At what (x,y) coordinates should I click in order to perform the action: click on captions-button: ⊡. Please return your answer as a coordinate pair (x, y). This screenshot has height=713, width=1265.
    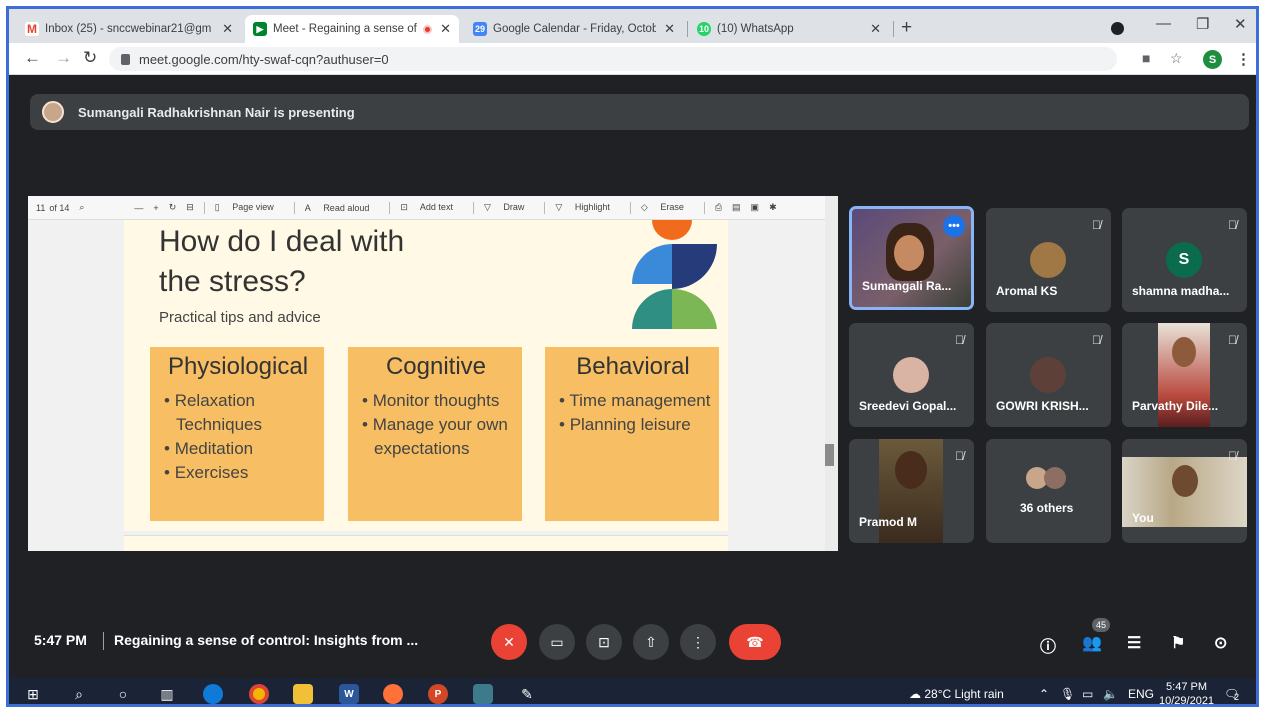
    Looking at the image, I should click on (604, 642).